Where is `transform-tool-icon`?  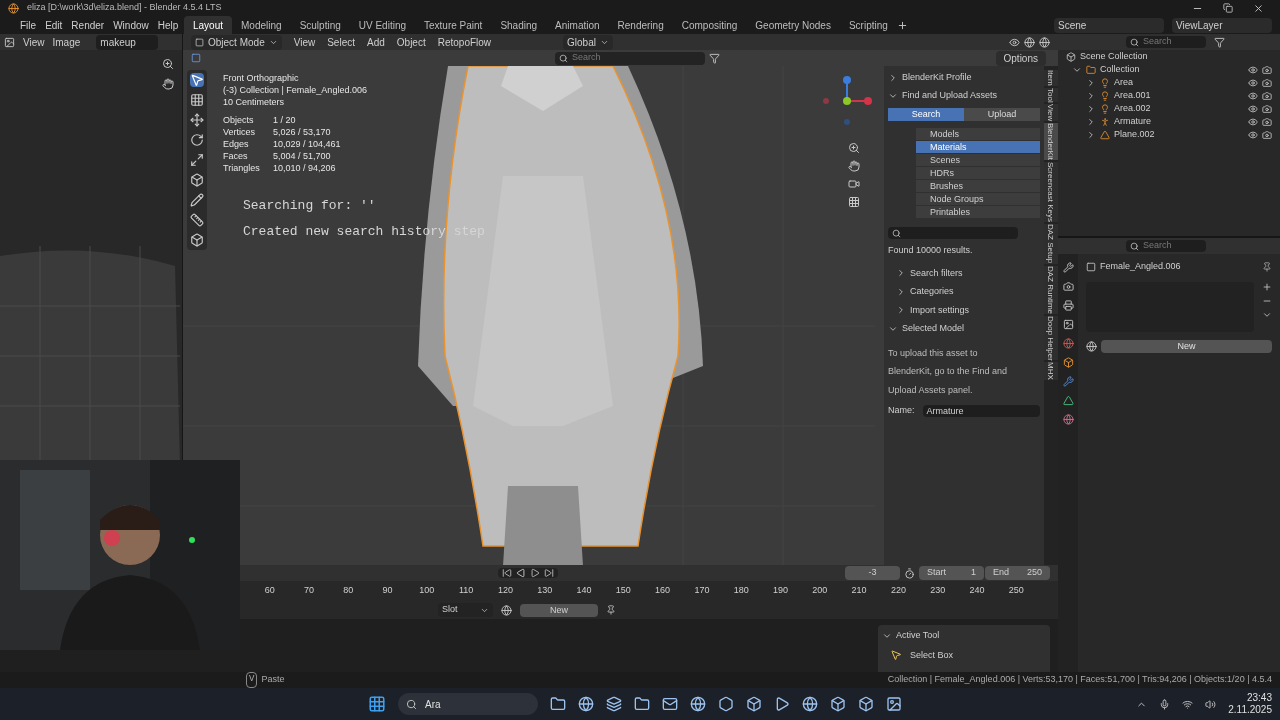
transform-tool-icon is located at coordinates (197, 180).